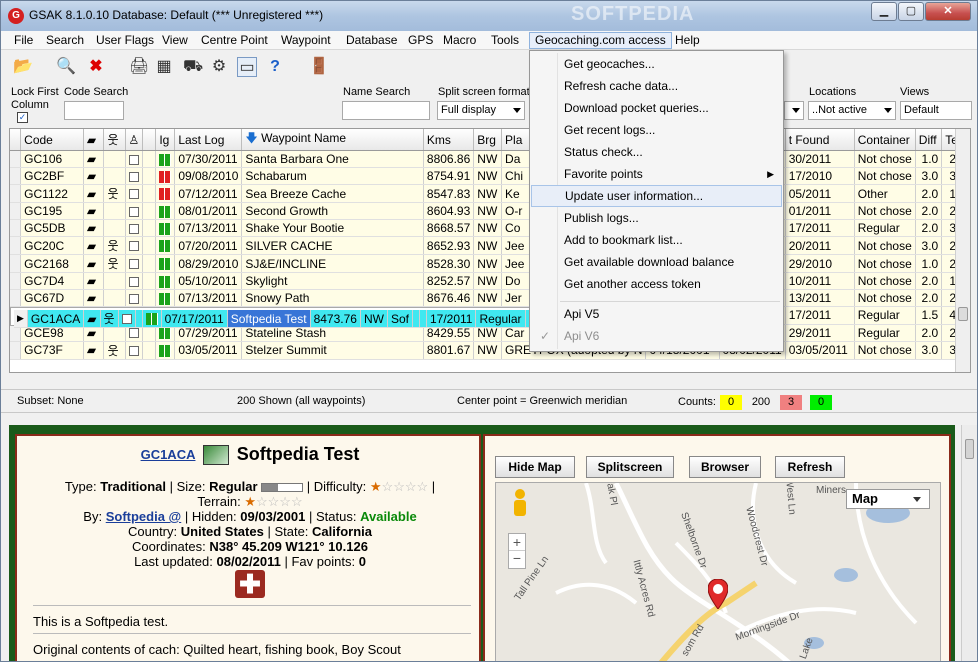  Describe the element at coordinates (488, 140) in the screenshot. I see `column-header-brg: Brg` at that location.